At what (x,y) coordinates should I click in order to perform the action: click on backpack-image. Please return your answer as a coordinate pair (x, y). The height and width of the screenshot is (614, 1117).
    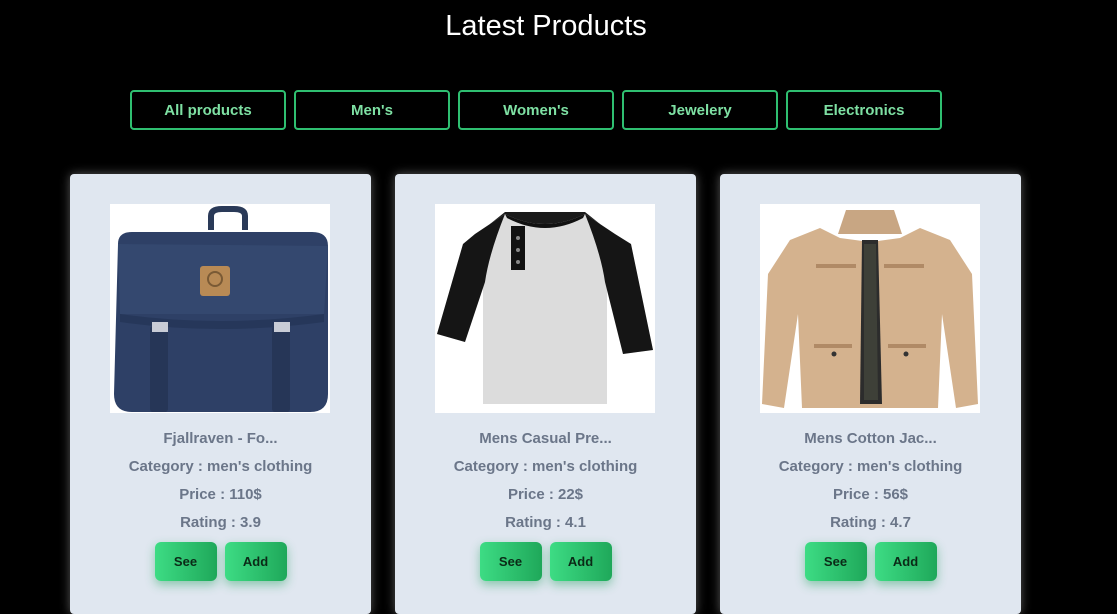
    Looking at the image, I should click on (220, 308).